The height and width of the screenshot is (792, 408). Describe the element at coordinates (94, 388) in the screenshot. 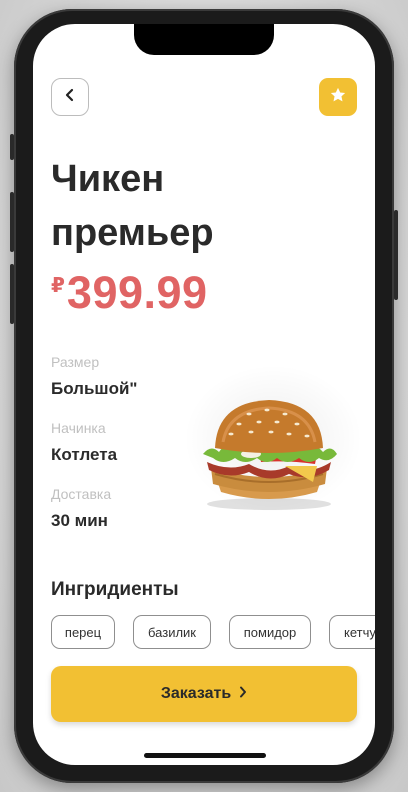

I see `spec-value-size: Большой"` at that location.